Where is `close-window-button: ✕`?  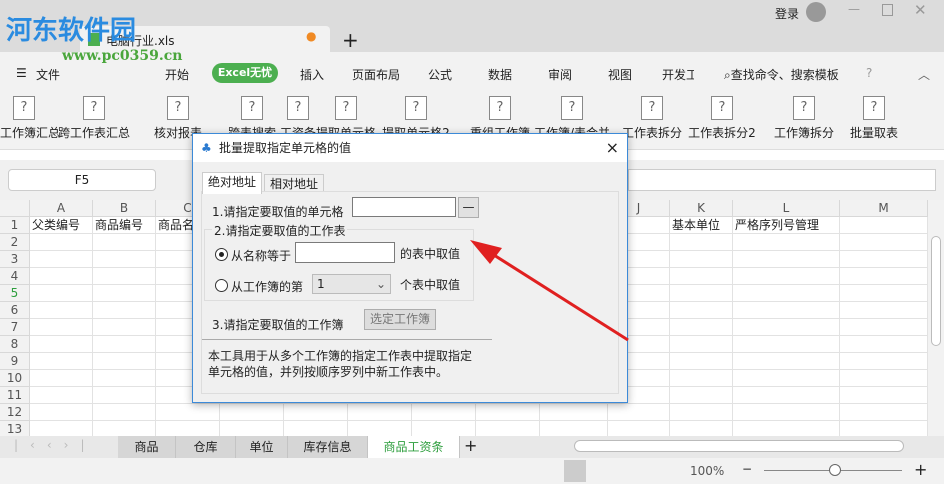
close-window-button: ✕ is located at coordinates (920, 10).